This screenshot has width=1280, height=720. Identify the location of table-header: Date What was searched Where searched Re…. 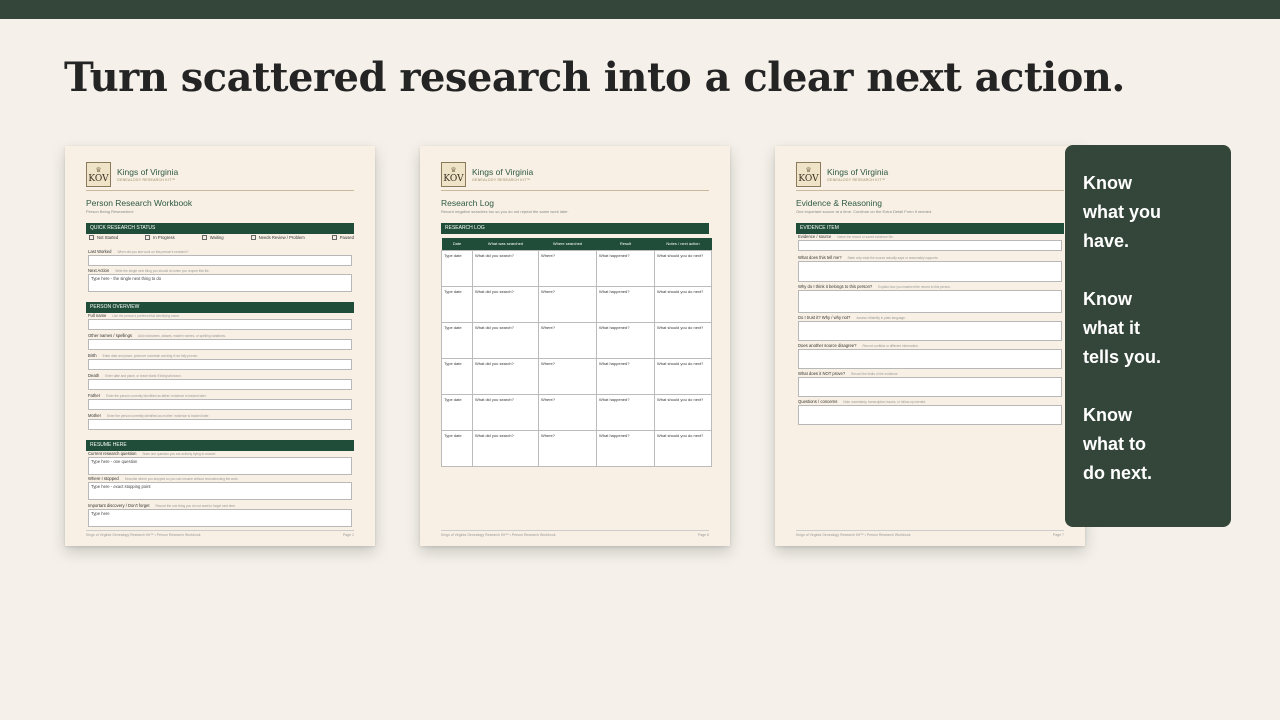
(576, 244).